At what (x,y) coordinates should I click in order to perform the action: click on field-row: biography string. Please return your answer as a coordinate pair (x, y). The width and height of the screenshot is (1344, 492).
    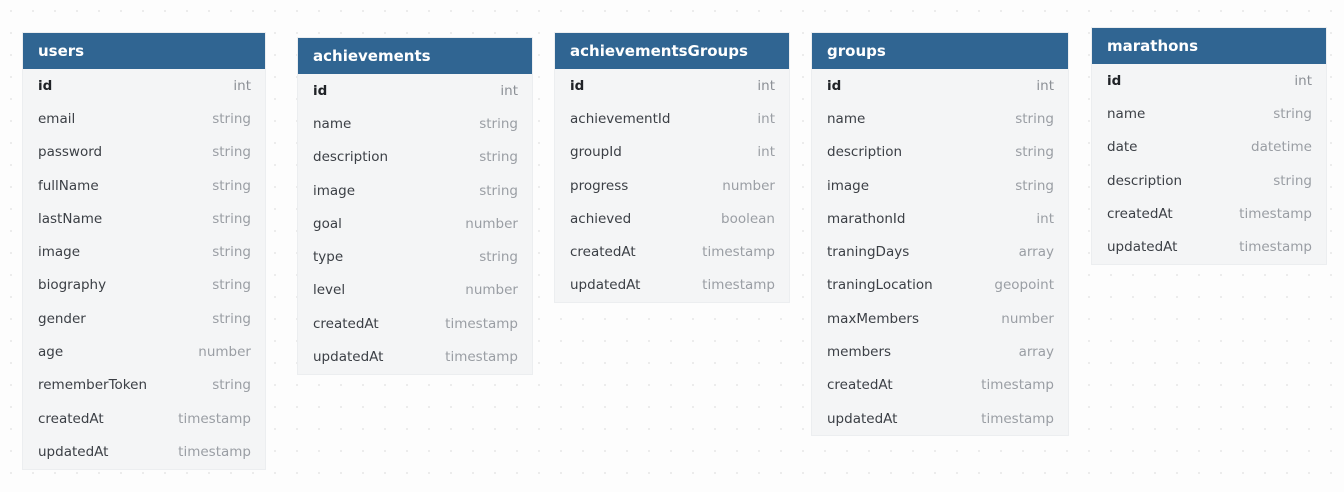
    Looking at the image, I should click on (144, 285).